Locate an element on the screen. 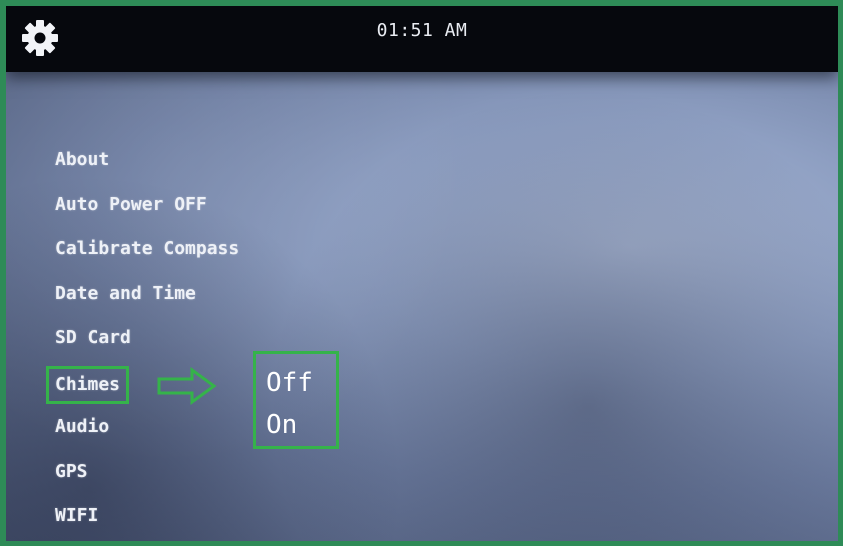  menu-item-audio: Audio is located at coordinates (147, 432).